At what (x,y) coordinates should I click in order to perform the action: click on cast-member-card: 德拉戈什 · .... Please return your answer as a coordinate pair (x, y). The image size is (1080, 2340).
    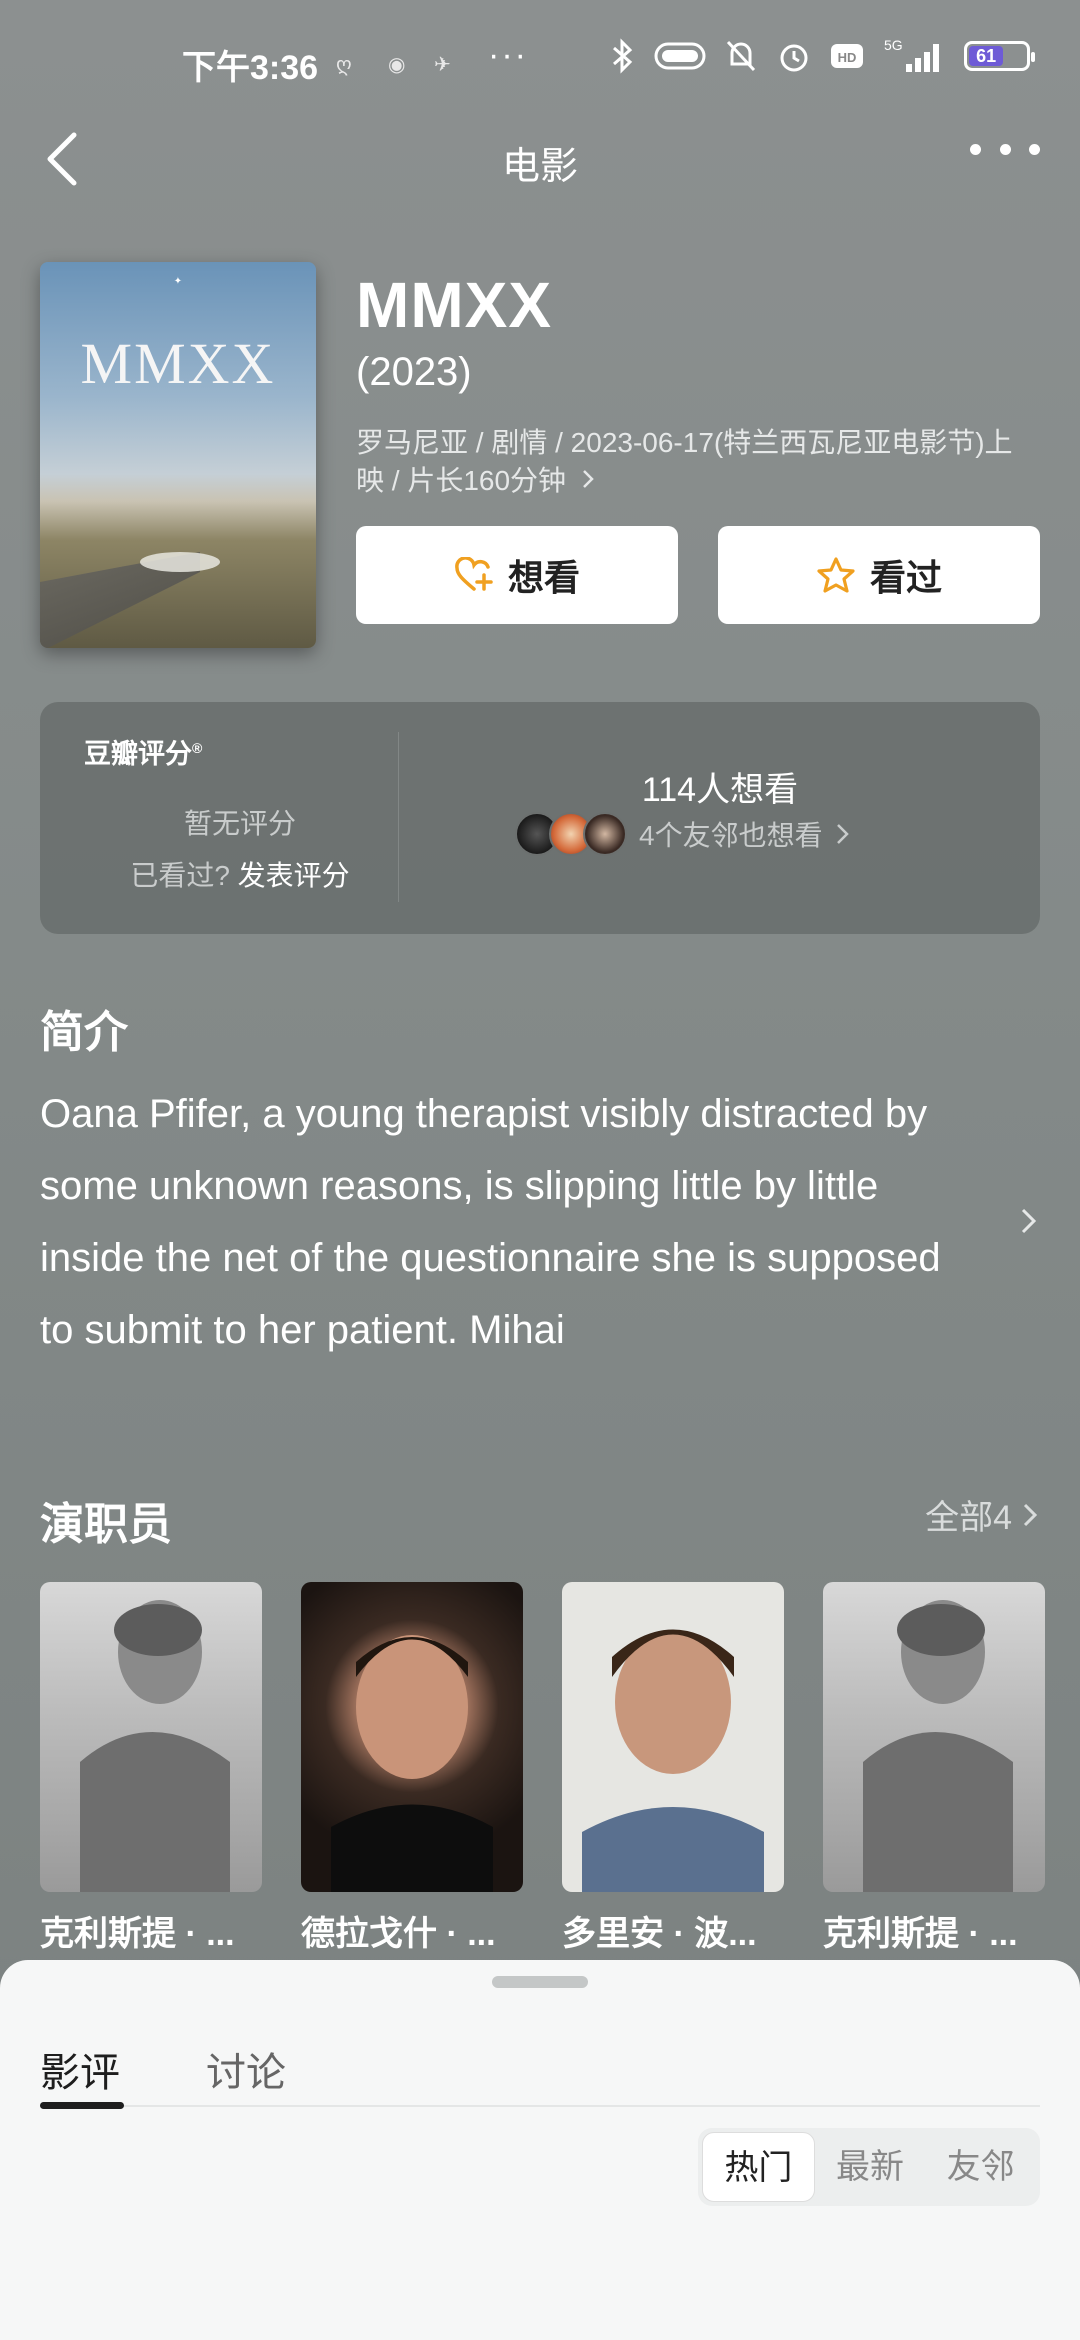
    Looking at the image, I should click on (412, 1768).